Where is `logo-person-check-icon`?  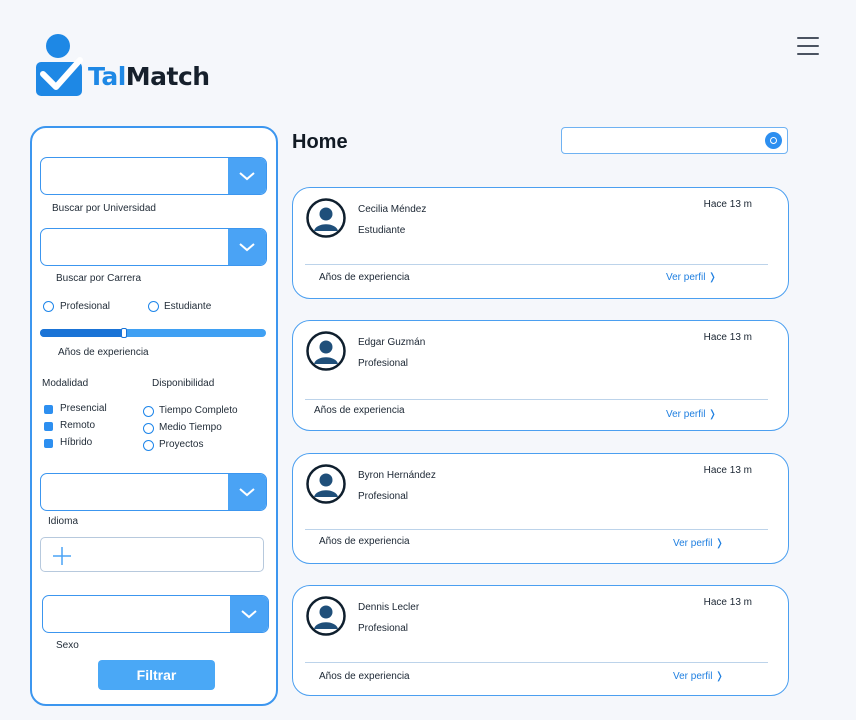 logo-person-check-icon is located at coordinates (59, 65).